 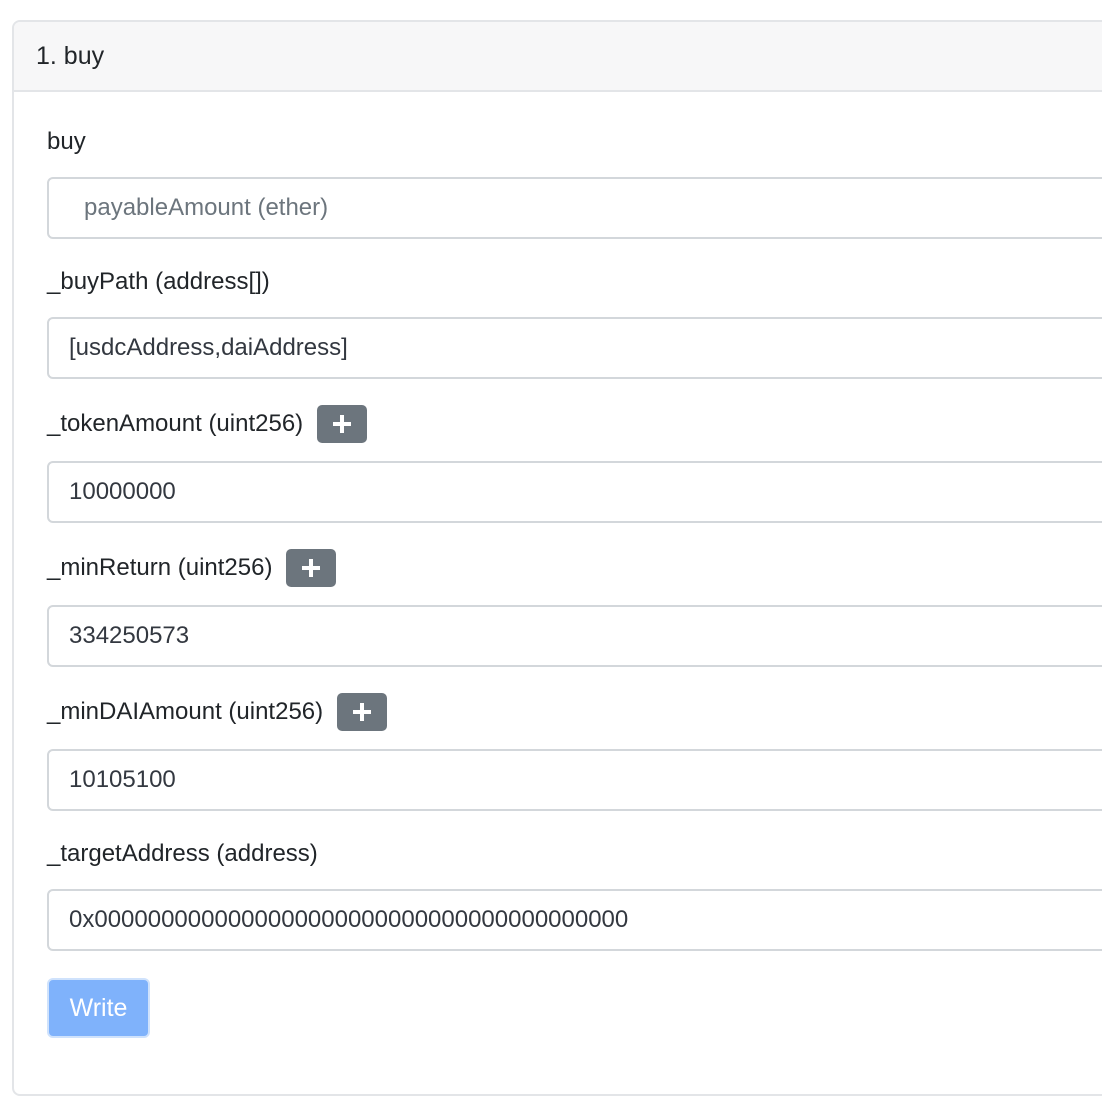 I want to click on target-address-label-row: _targetAddress (address), so click(x=182, y=854).